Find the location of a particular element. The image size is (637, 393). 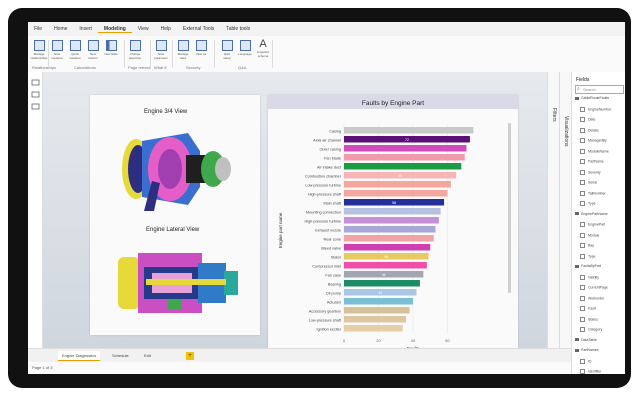

field-name: EnginePartName is located at coordinates (594, 213).